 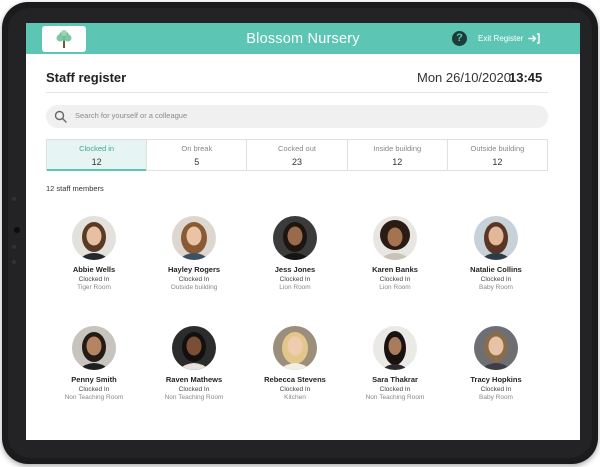 I want to click on exit-register-label: Exit Register, so click(x=501, y=38).